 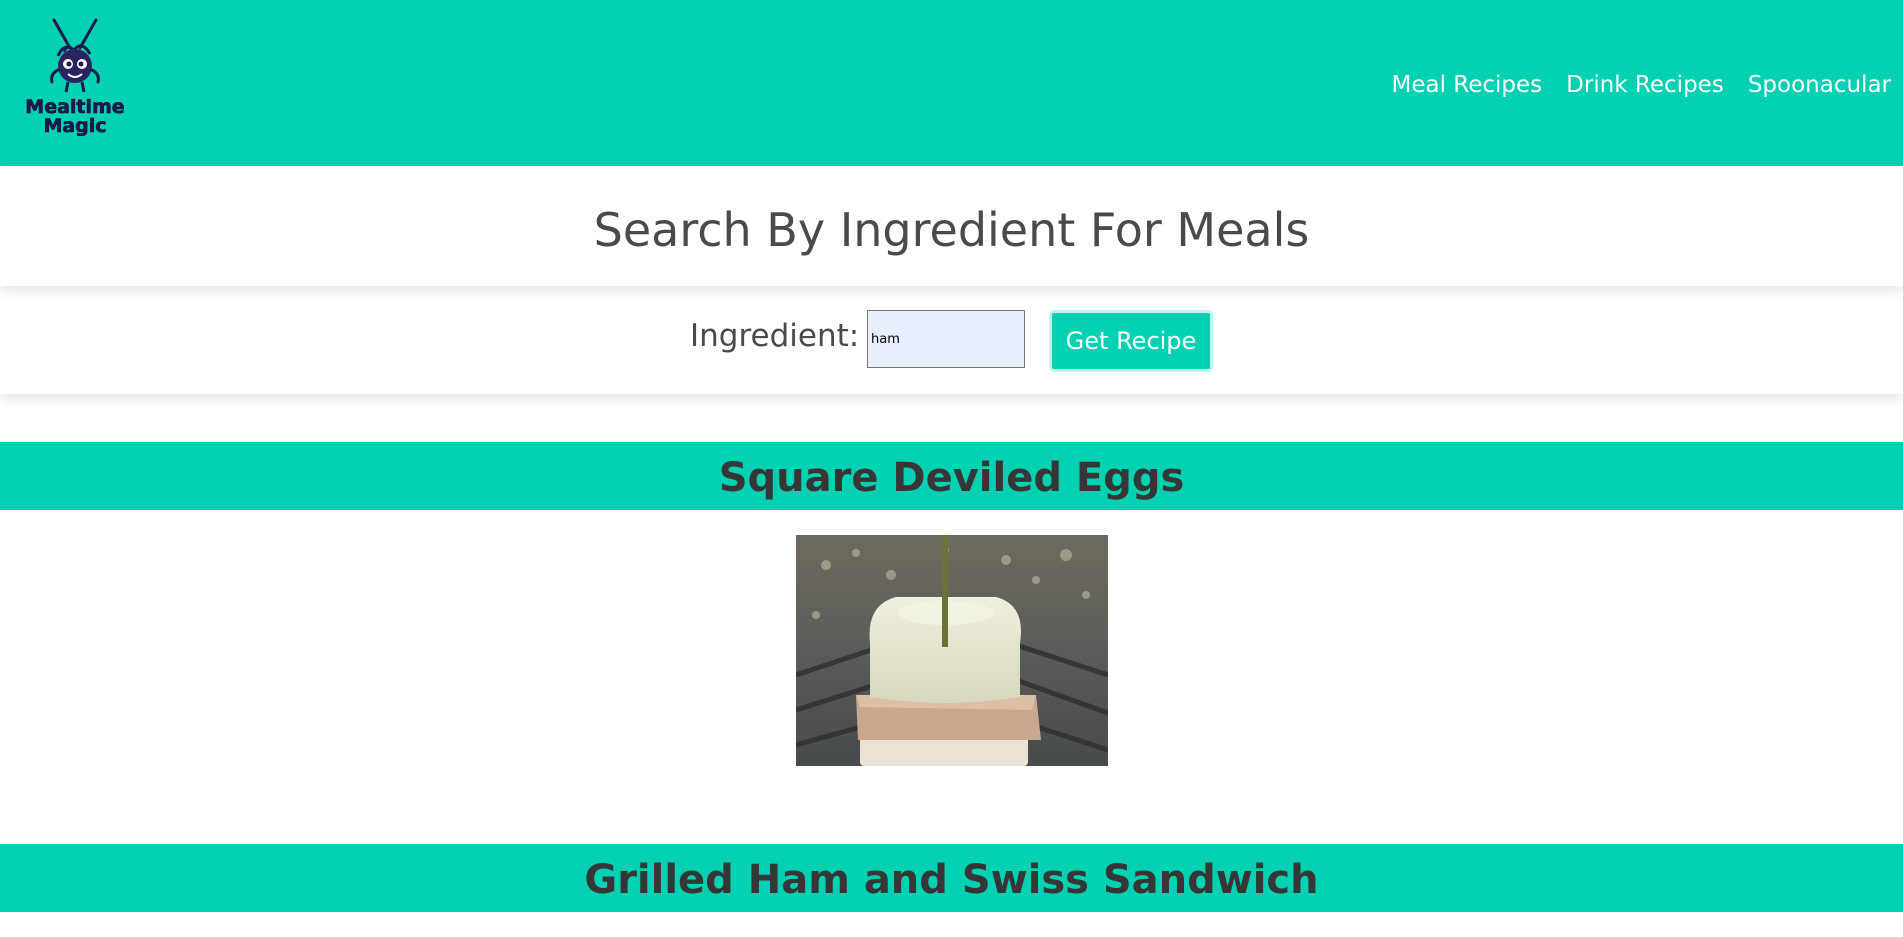 What do you see at coordinates (1467, 85) in the screenshot?
I see `nav-link-meal-recipes: Meal Recipes` at bounding box center [1467, 85].